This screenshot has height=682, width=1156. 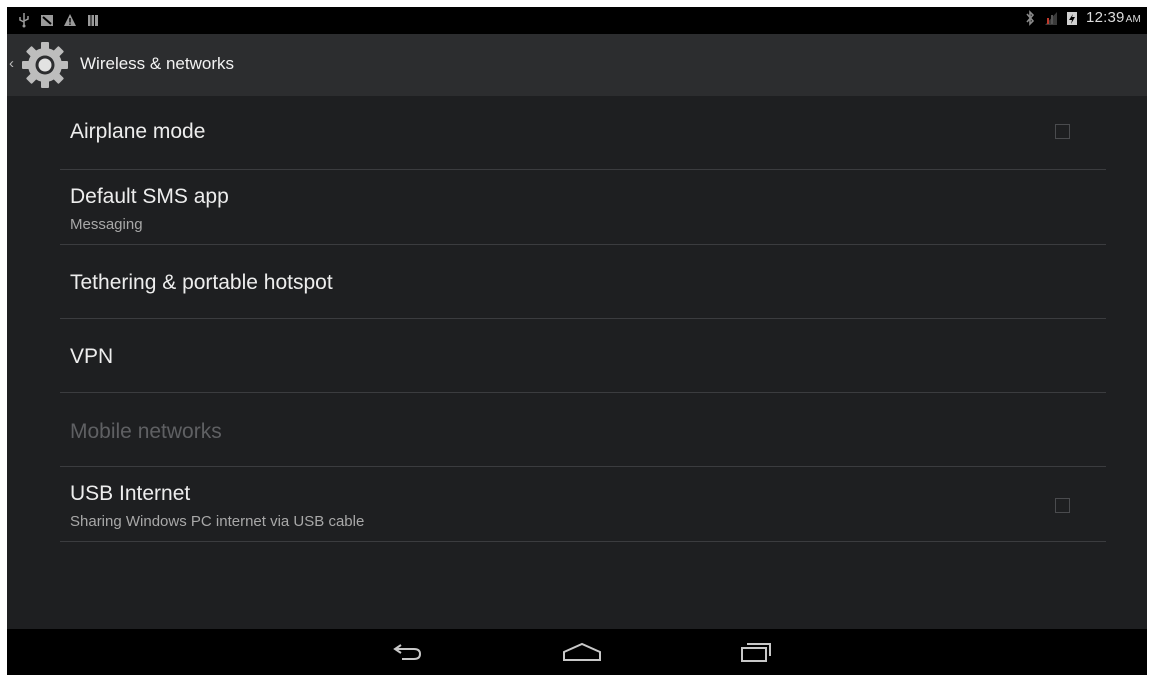 I want to click on clock-ampm: AM, so click(x=1133, y=19).